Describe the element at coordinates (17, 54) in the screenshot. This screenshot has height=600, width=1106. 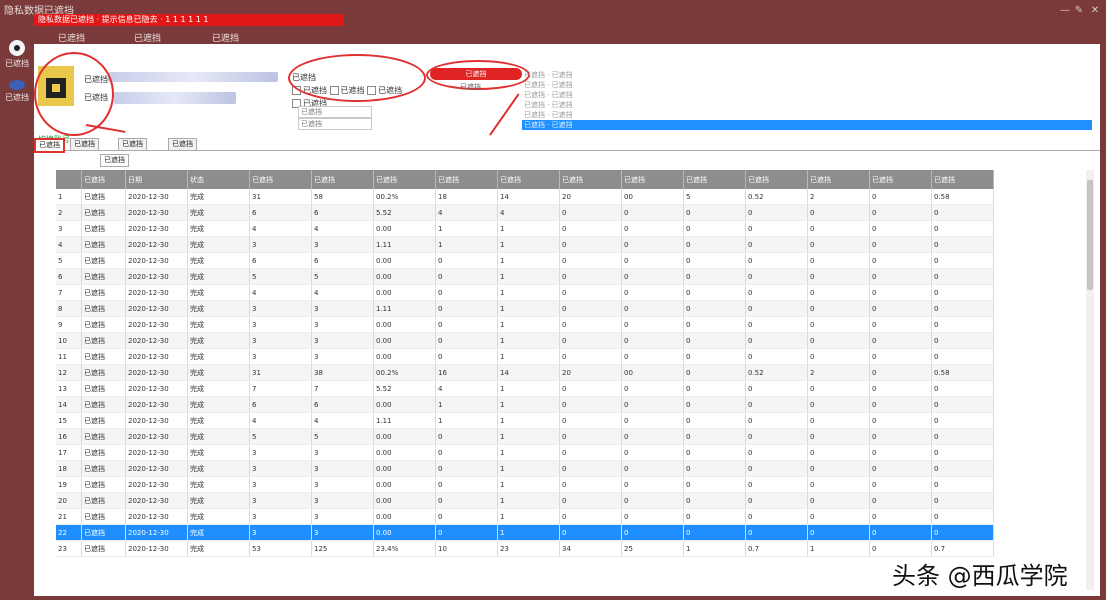
I see `sidebar-item-1: 已遮挡` at that location.